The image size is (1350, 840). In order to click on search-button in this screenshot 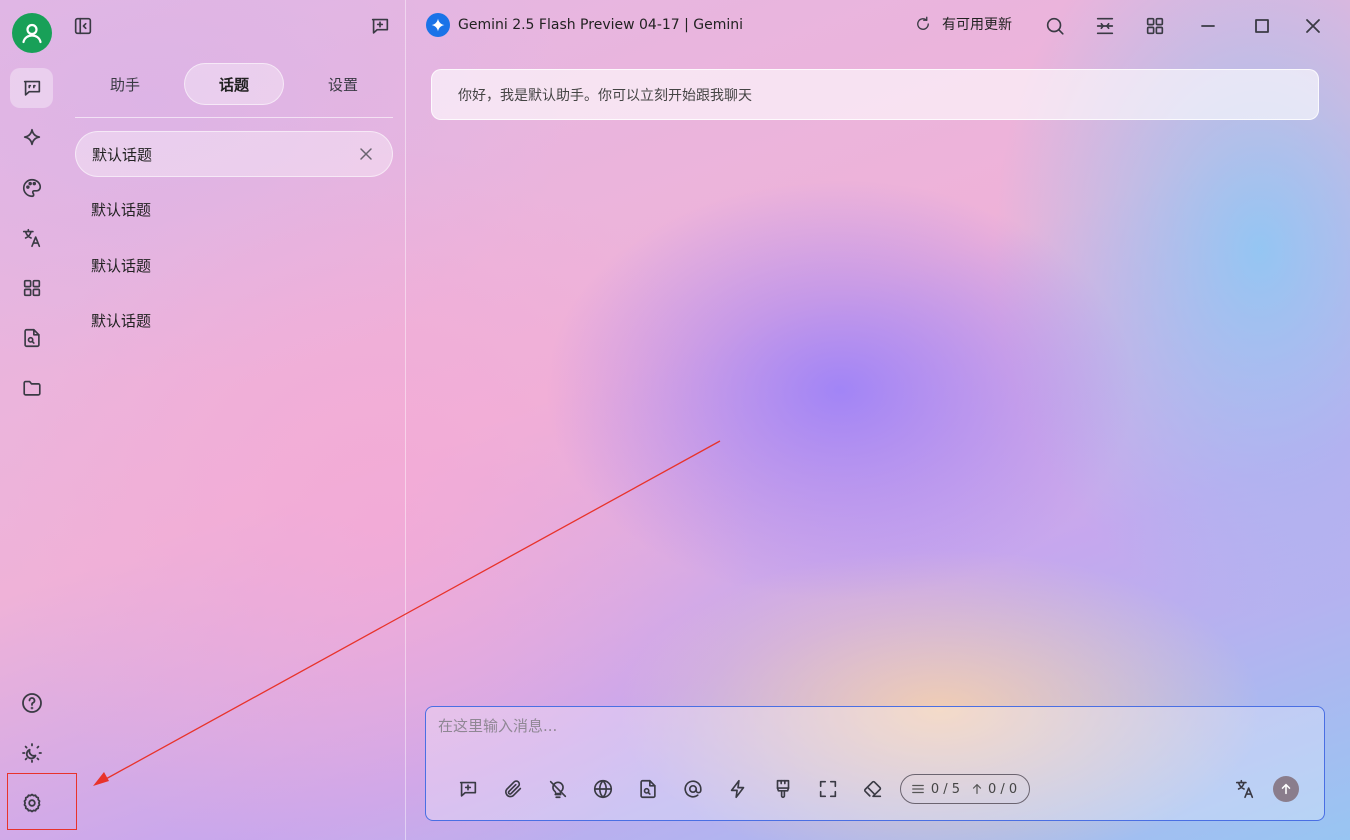, I will do `click(1055, 26)`.